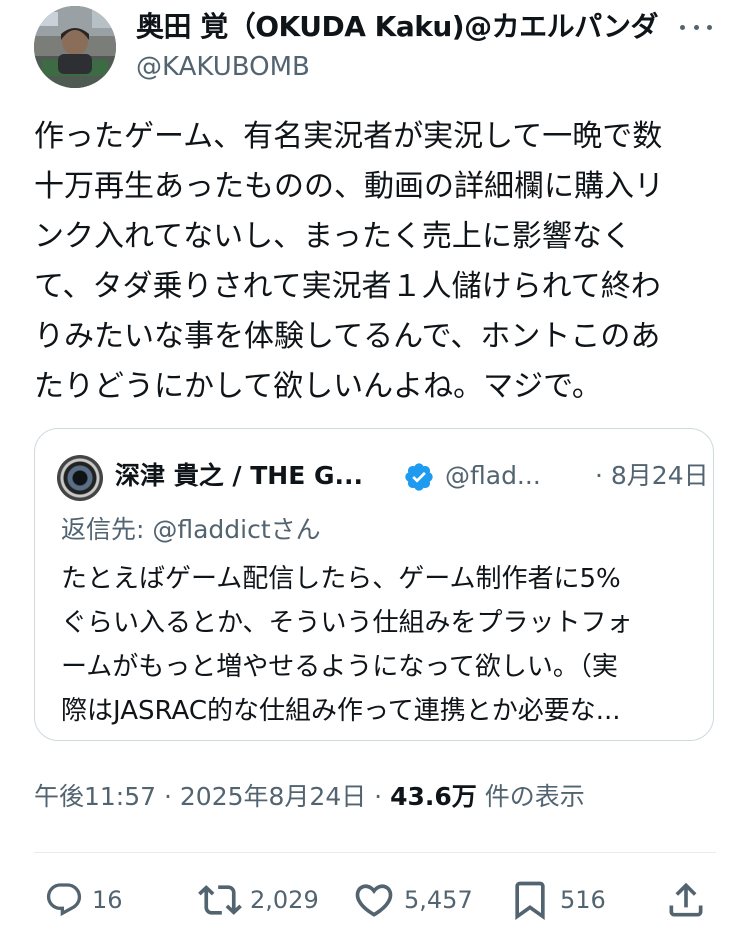 Image resolution: width=750 pixels, height=946 pixels. What do you see at coordinates (583, 900) in the screenshot?
I see `bookmark-count: 516` at bounding box center [583, 900].